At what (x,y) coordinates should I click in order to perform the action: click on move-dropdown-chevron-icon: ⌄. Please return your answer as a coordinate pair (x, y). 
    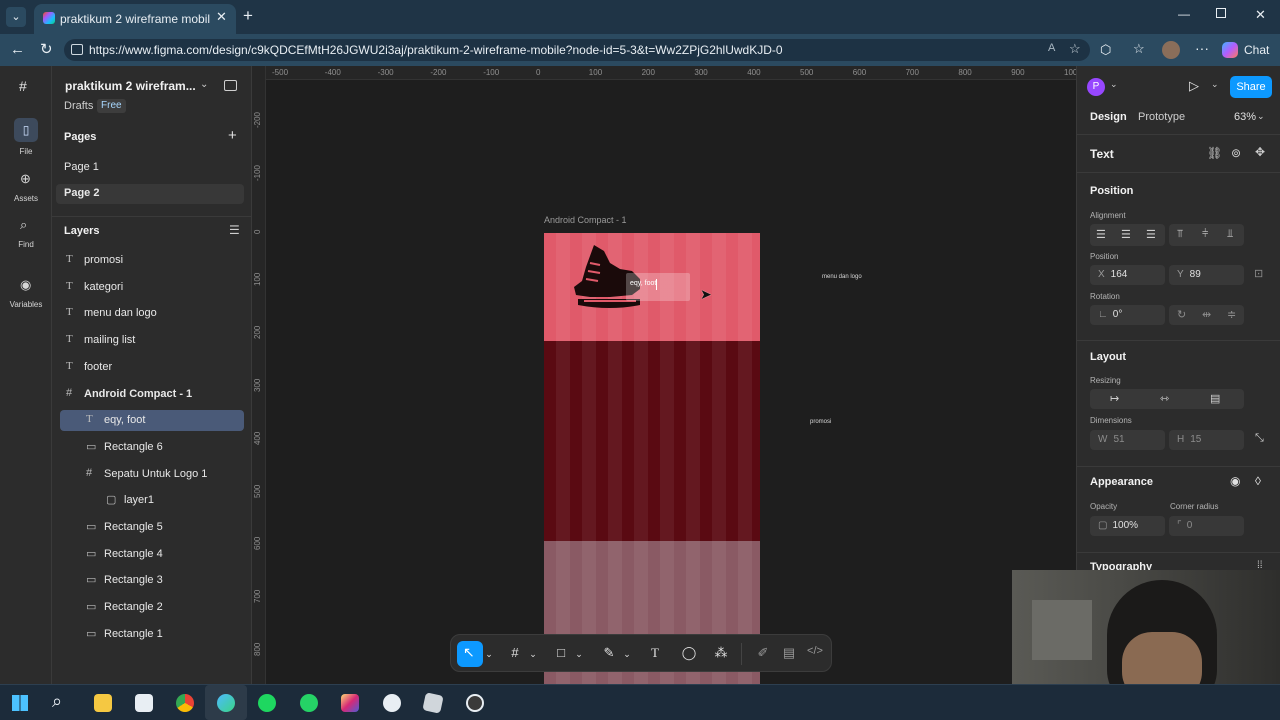
    Looking at the image, I should click on (489, 659).